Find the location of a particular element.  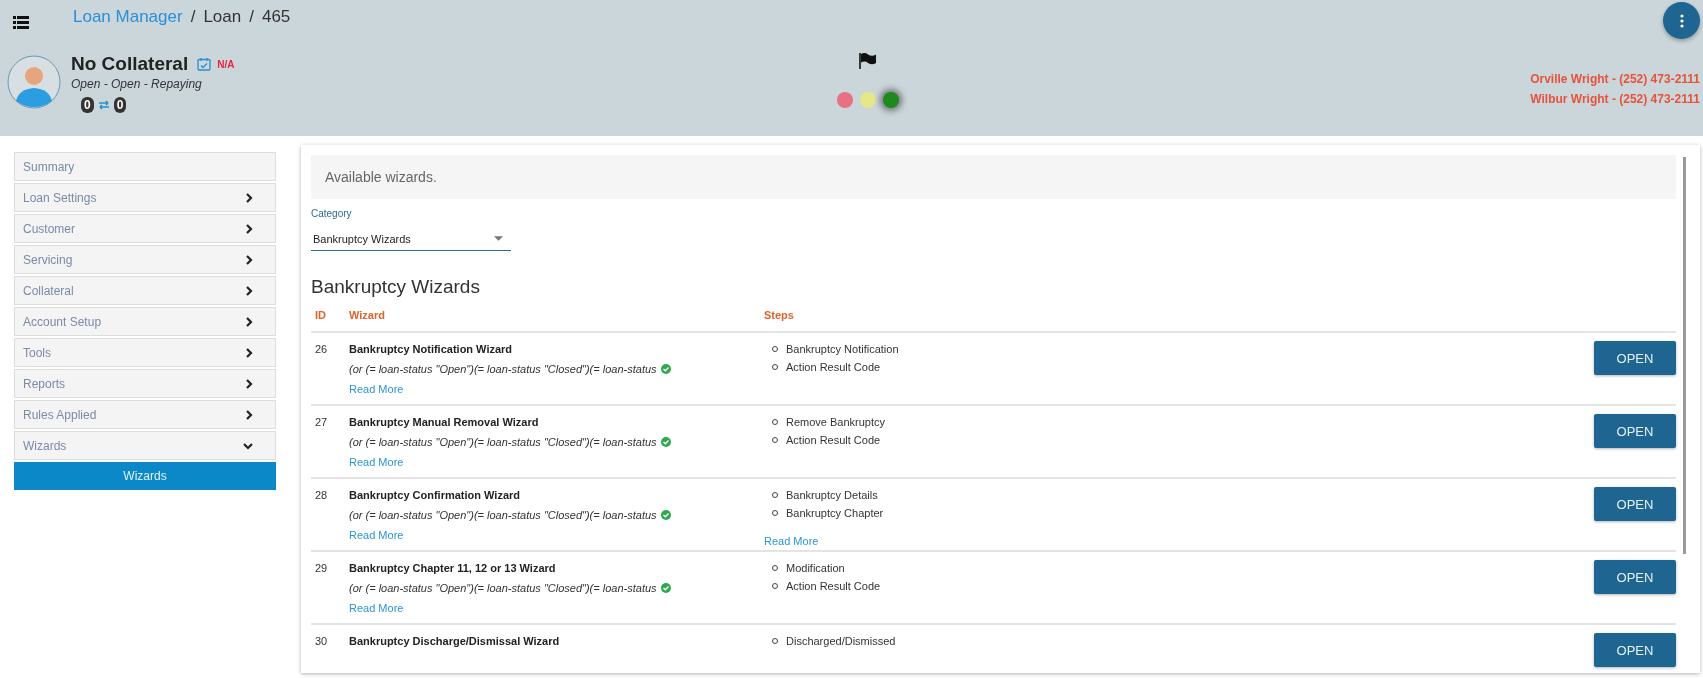

step-item: Bankruptcy Details is located at coordinates (832, 495).